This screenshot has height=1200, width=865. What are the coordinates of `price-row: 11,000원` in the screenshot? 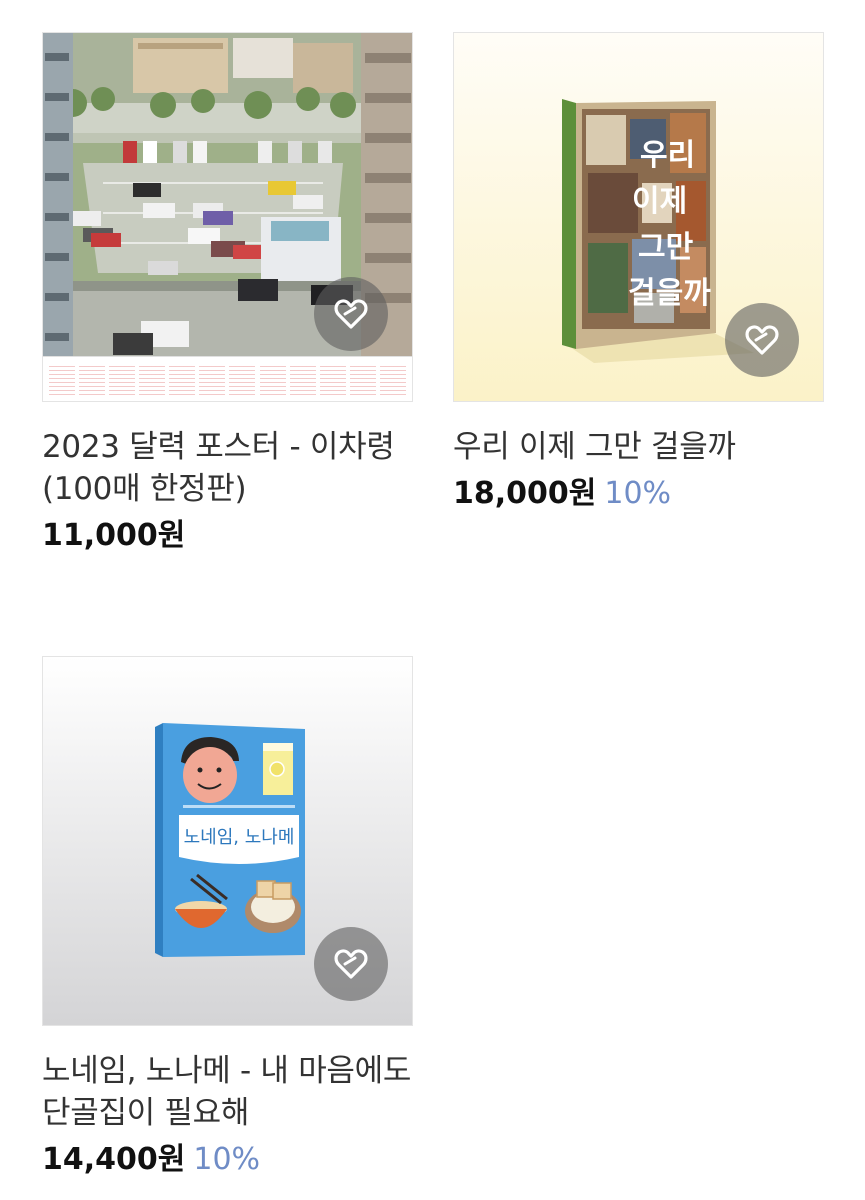 It's located at (227, 536).